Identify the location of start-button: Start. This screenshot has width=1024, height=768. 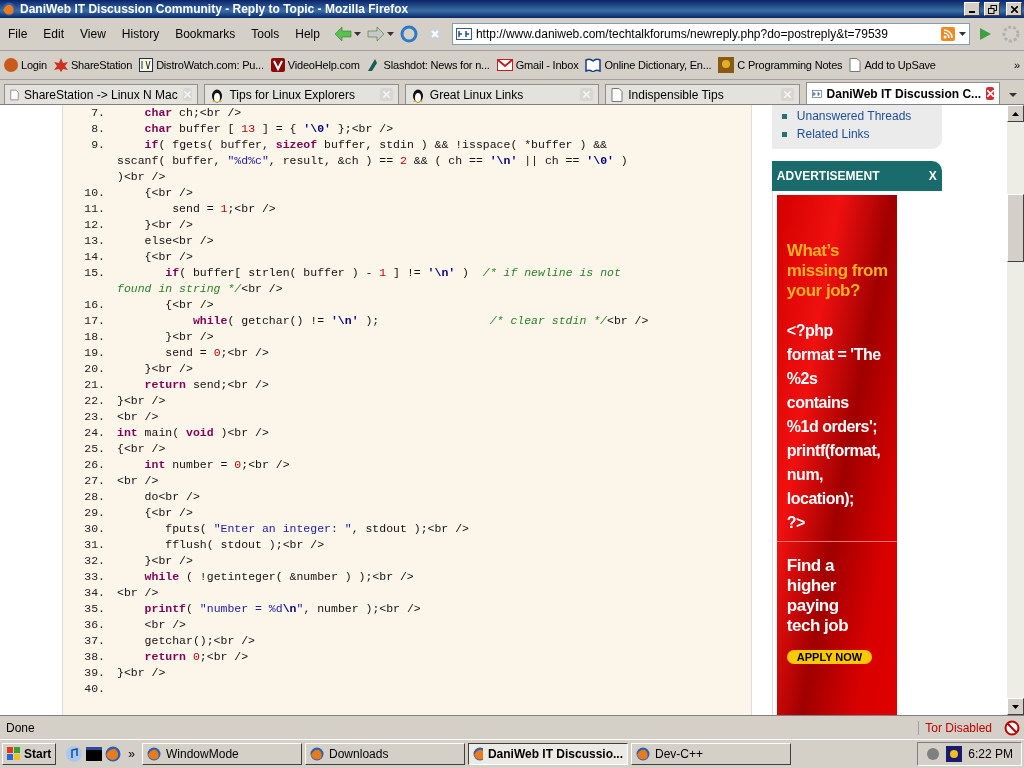
(29, 754).